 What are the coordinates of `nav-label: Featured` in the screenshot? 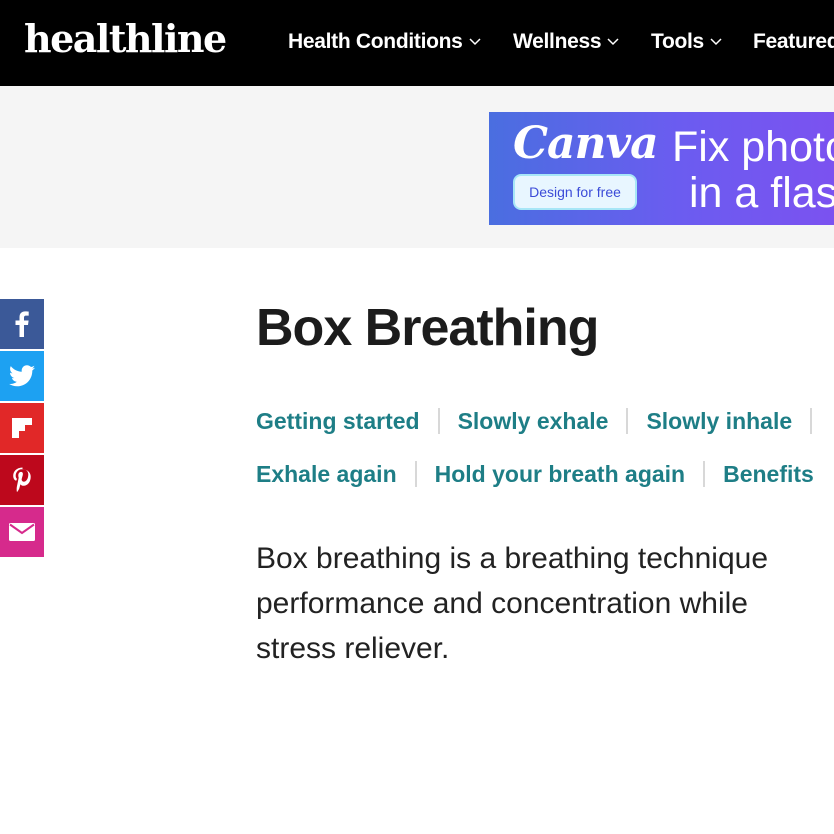 It's located at (793, 41).